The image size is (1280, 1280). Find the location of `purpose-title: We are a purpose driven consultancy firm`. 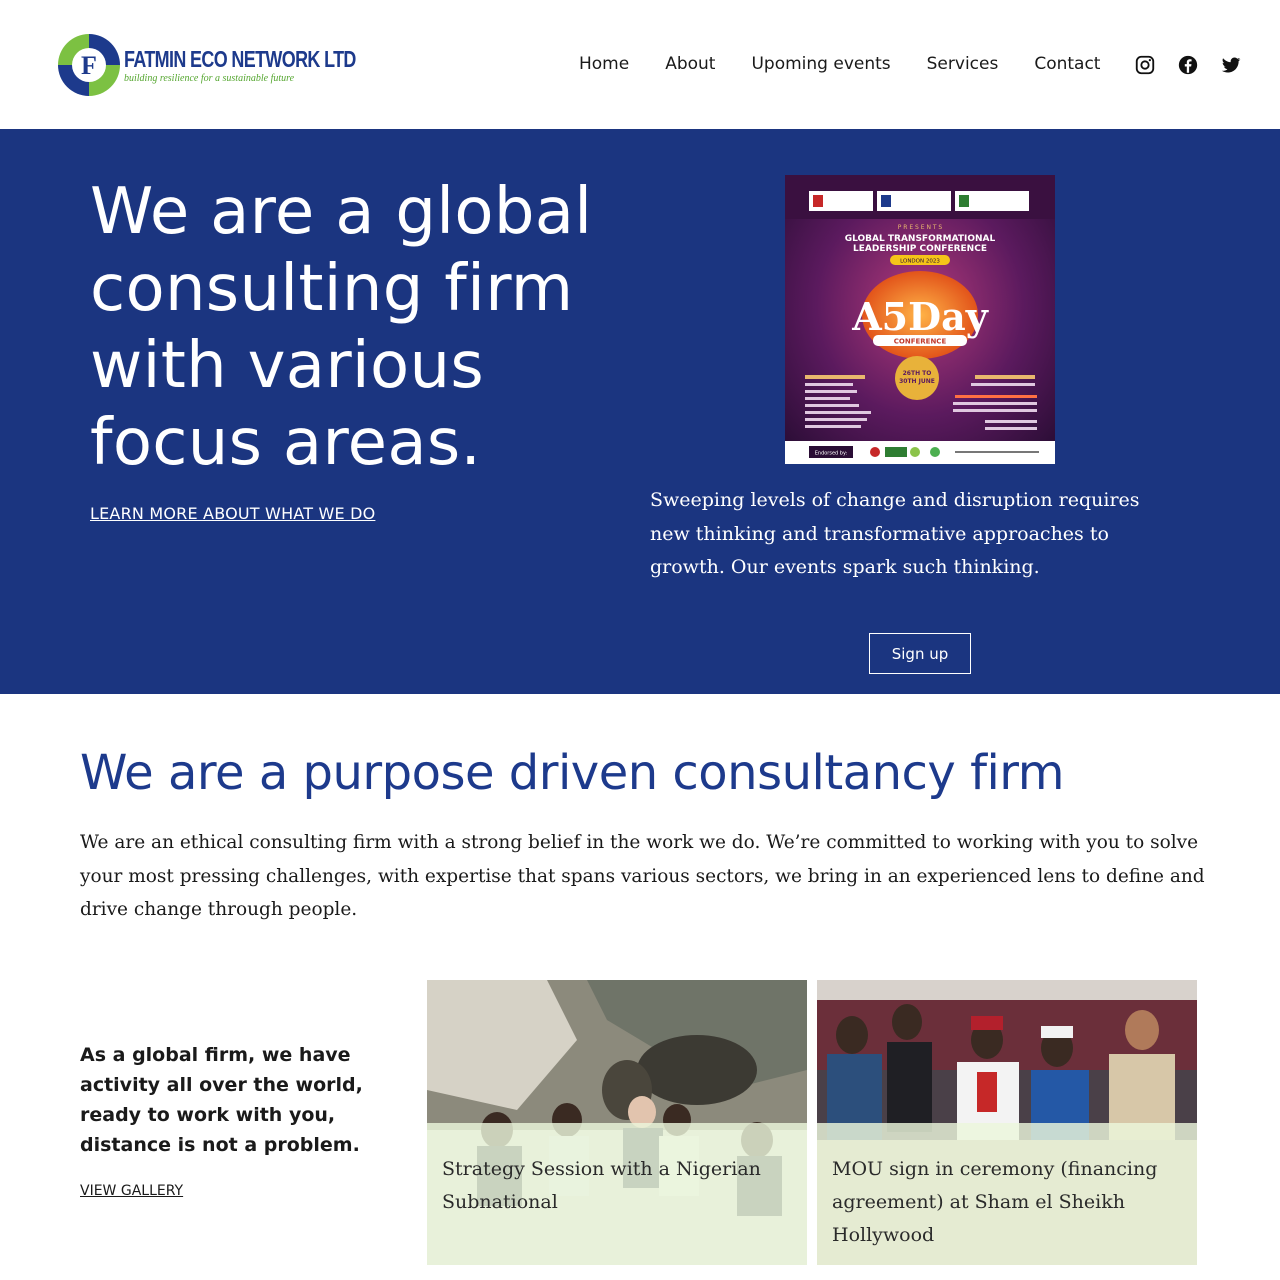

purpose-title: We are a purpose driven consultancy firm is located at coordinates (572, 773).